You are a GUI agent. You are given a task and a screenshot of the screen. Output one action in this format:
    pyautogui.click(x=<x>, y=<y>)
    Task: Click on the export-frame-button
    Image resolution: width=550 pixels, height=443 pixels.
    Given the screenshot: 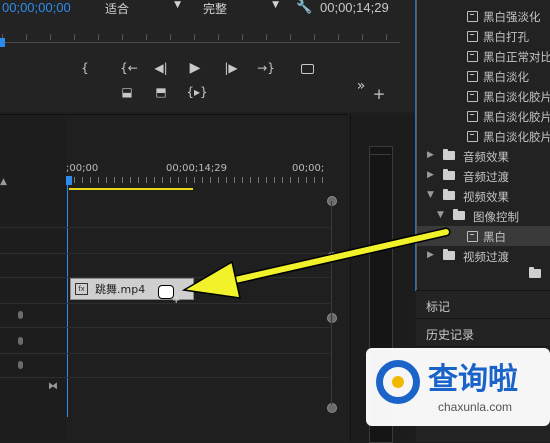 What is the action you would take?
    pyautogui.click(x=307, y=68)
    